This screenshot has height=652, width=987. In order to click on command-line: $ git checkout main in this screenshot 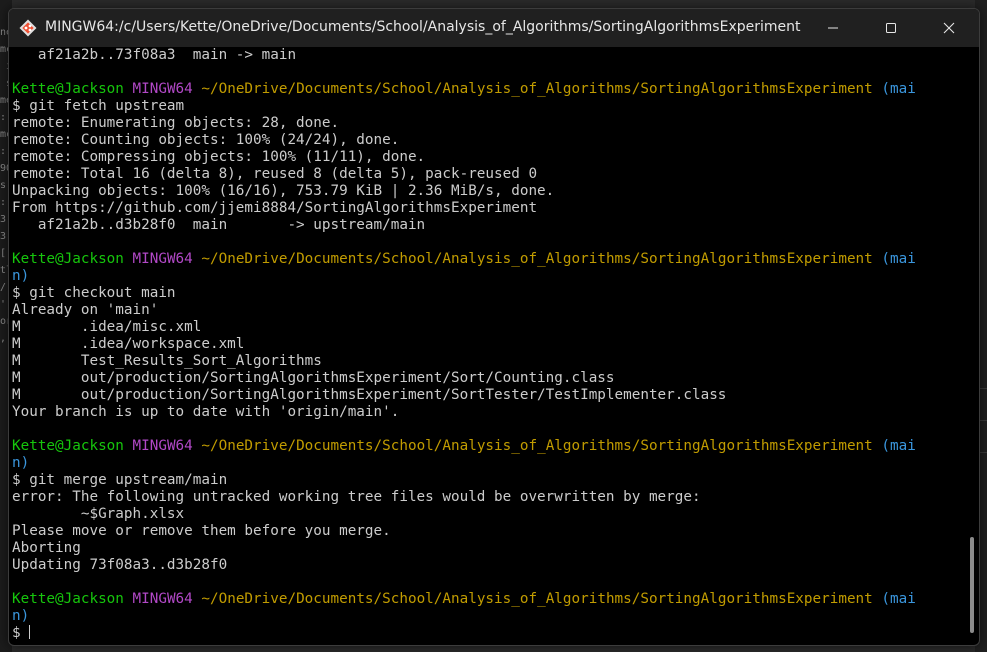, I will do `click(94, 293)`.